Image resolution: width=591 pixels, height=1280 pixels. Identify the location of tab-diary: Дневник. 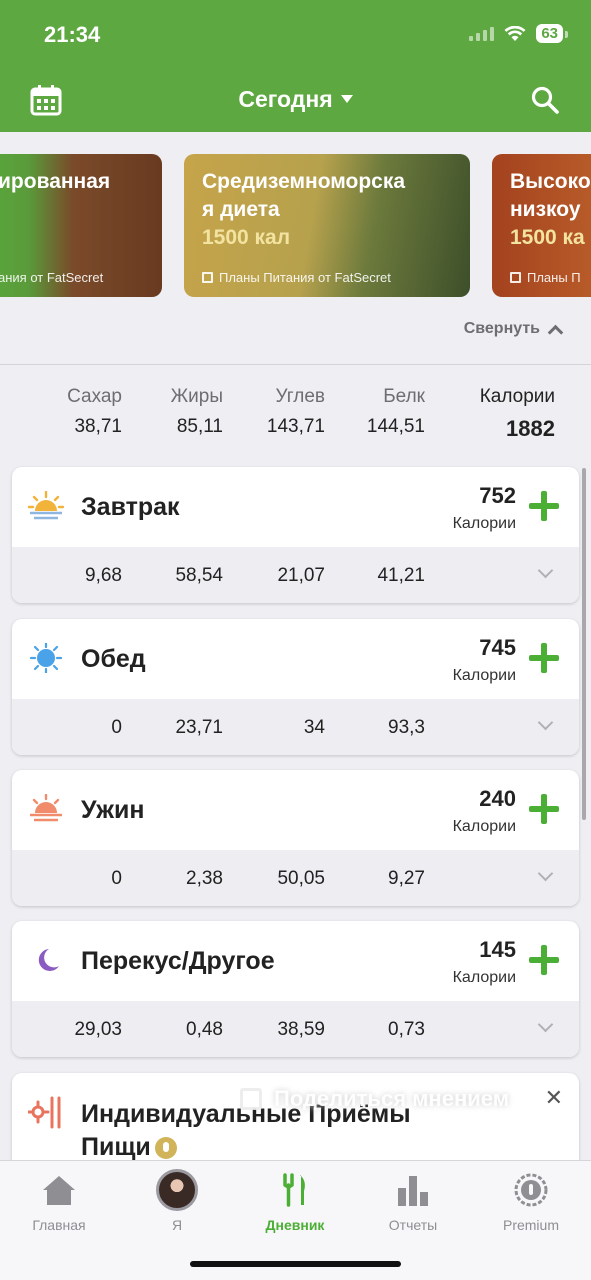
(295, 1202).